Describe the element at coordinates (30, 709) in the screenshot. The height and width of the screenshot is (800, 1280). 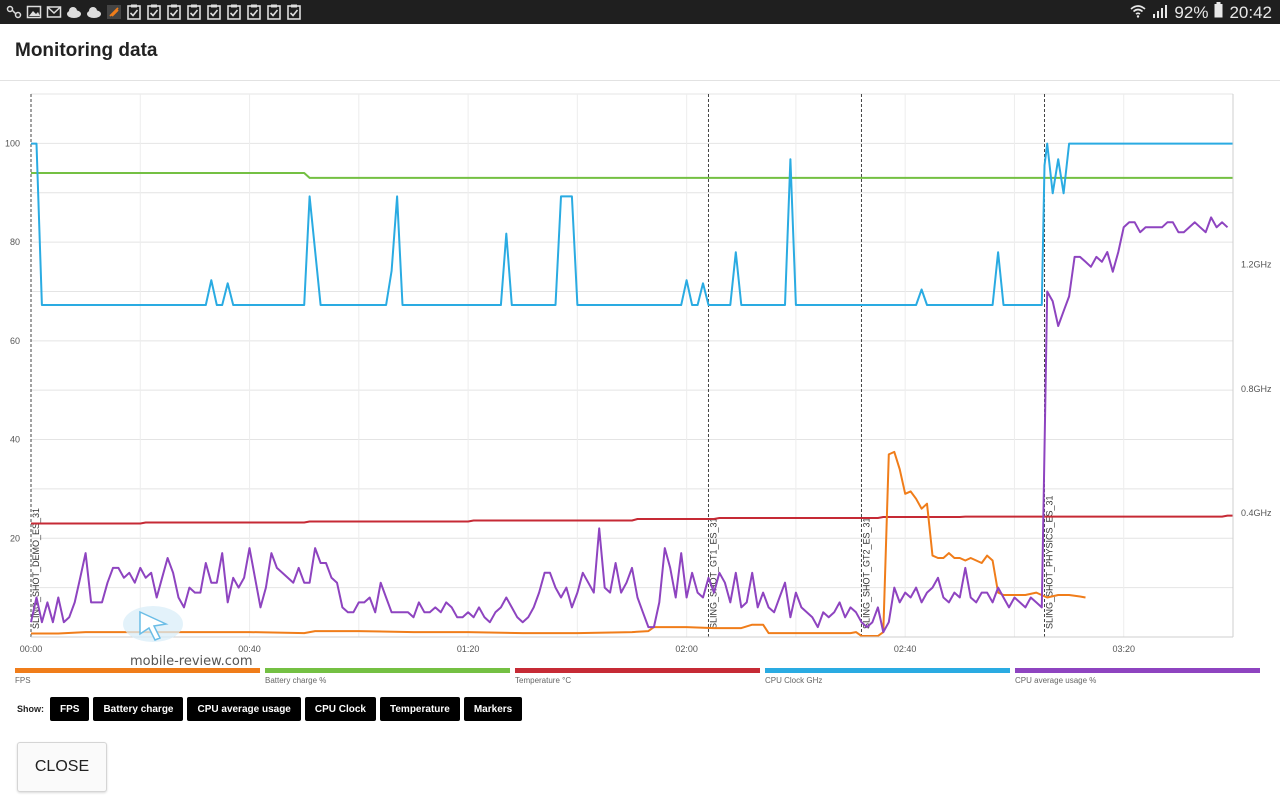
I see `show-label: Show:` at that location.